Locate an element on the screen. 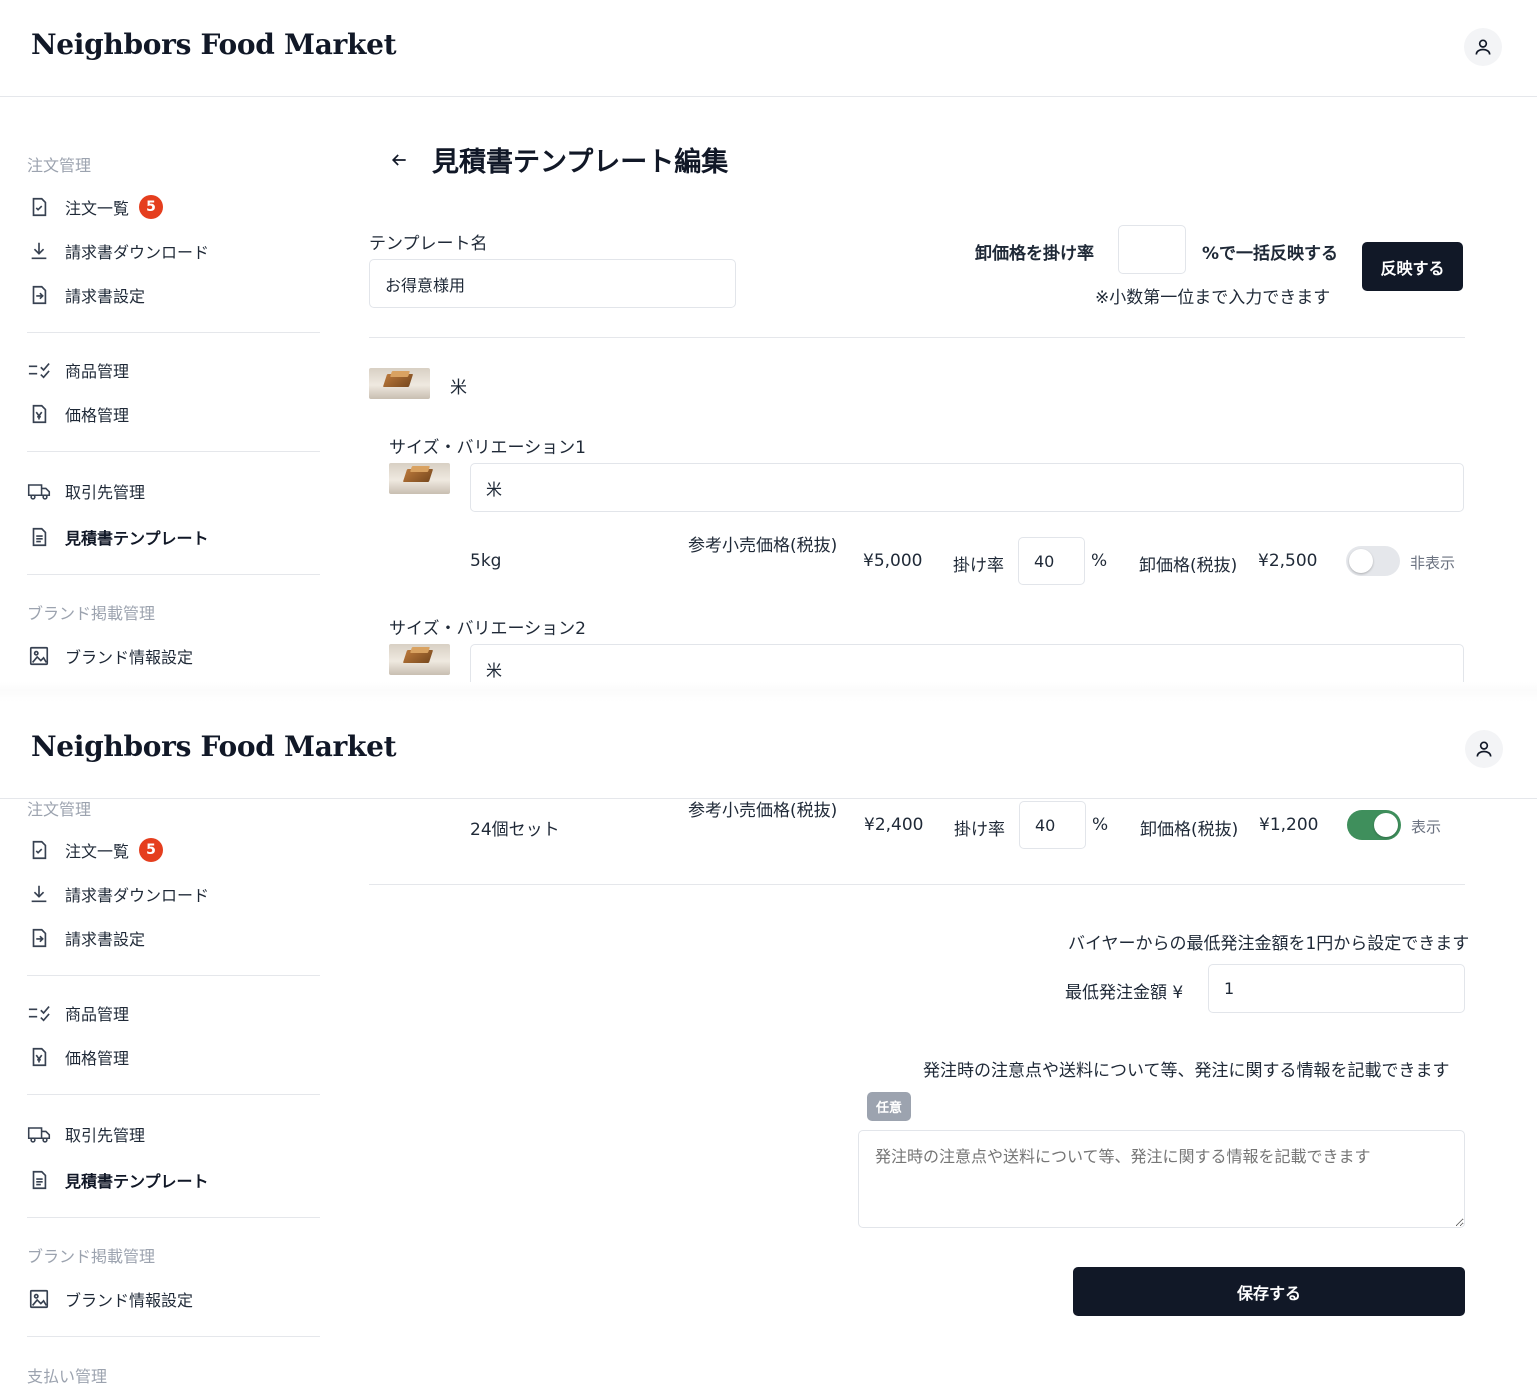 This screenshot has width=1537, height=1385. product-image is located at coordinates (399, 383).